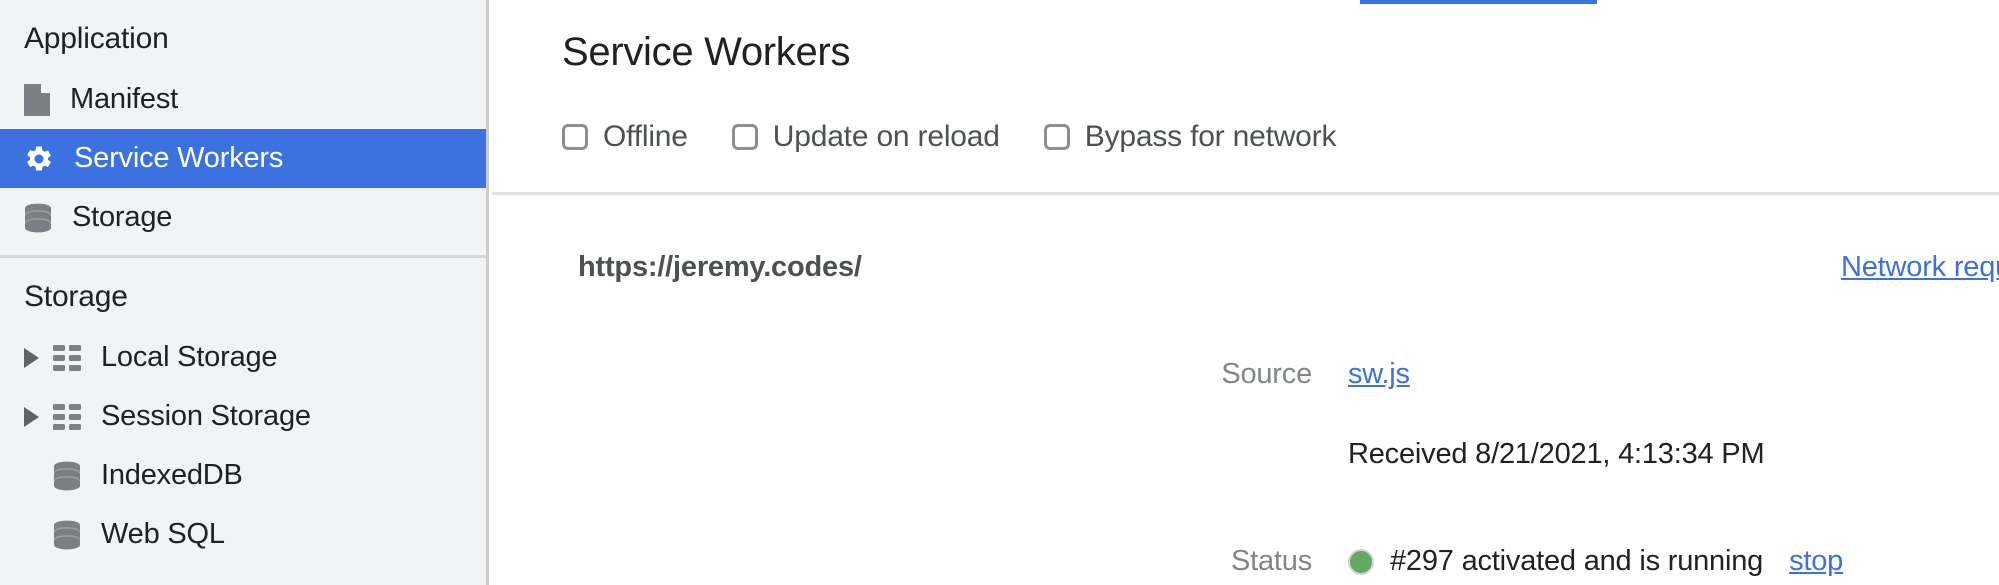  What do you see at coordinates (1816, 561) in the screenshot?
I see `stop-link: stop` at bounding box center [1816, 561].